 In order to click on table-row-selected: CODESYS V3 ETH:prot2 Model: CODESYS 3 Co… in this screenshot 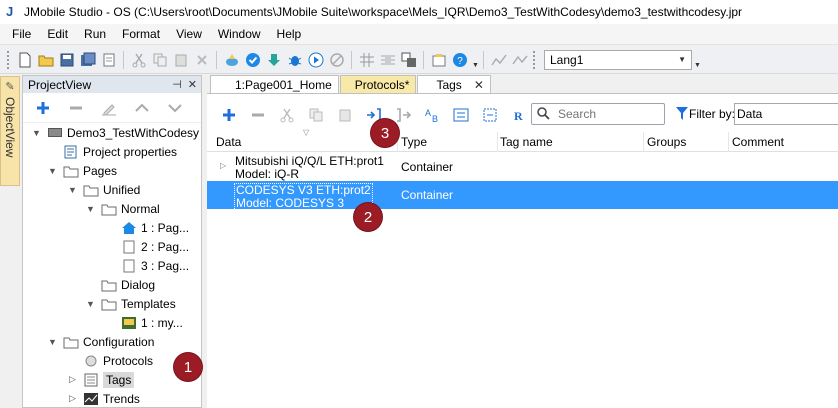, I will do `click(522, 196)`.